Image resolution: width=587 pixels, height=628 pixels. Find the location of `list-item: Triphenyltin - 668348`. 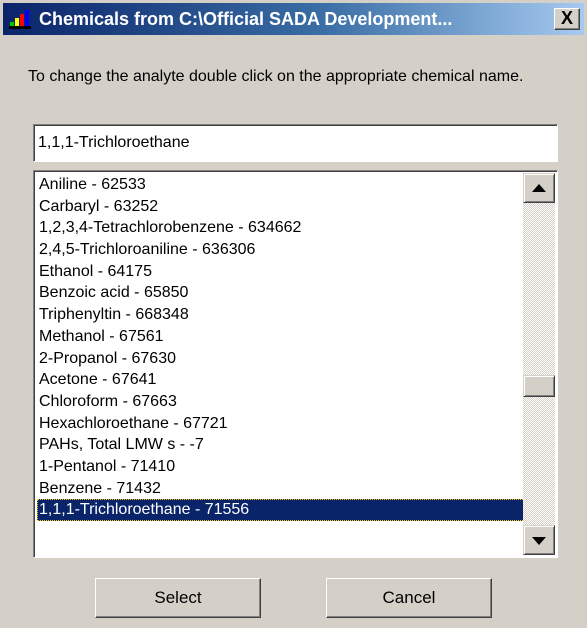

list-item: Triphenyltin - 668348 is located at coordinates (281, 315).